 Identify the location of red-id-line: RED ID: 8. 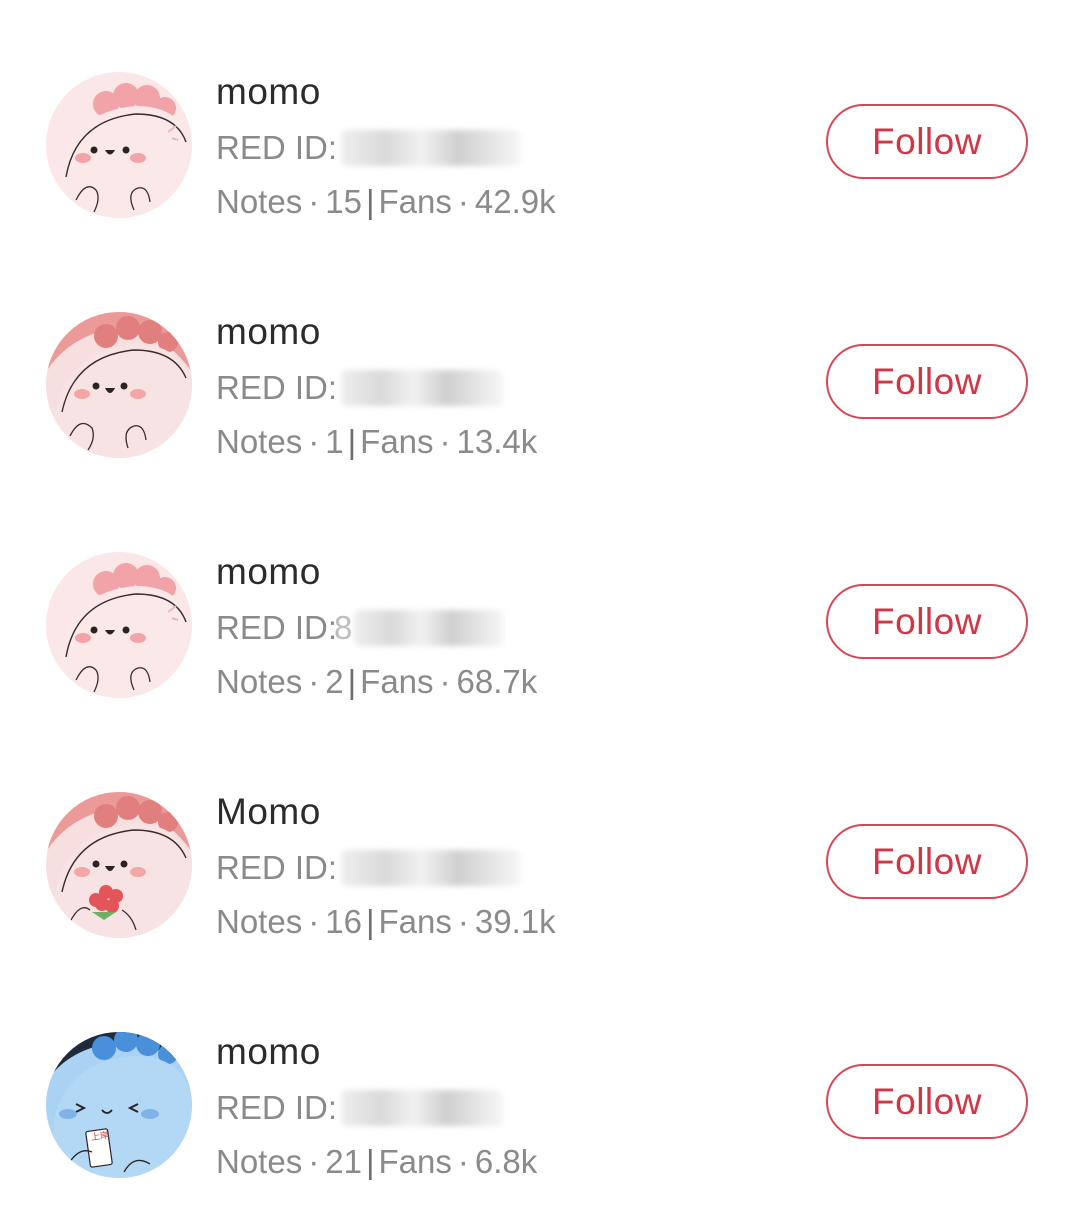
(360, 628).